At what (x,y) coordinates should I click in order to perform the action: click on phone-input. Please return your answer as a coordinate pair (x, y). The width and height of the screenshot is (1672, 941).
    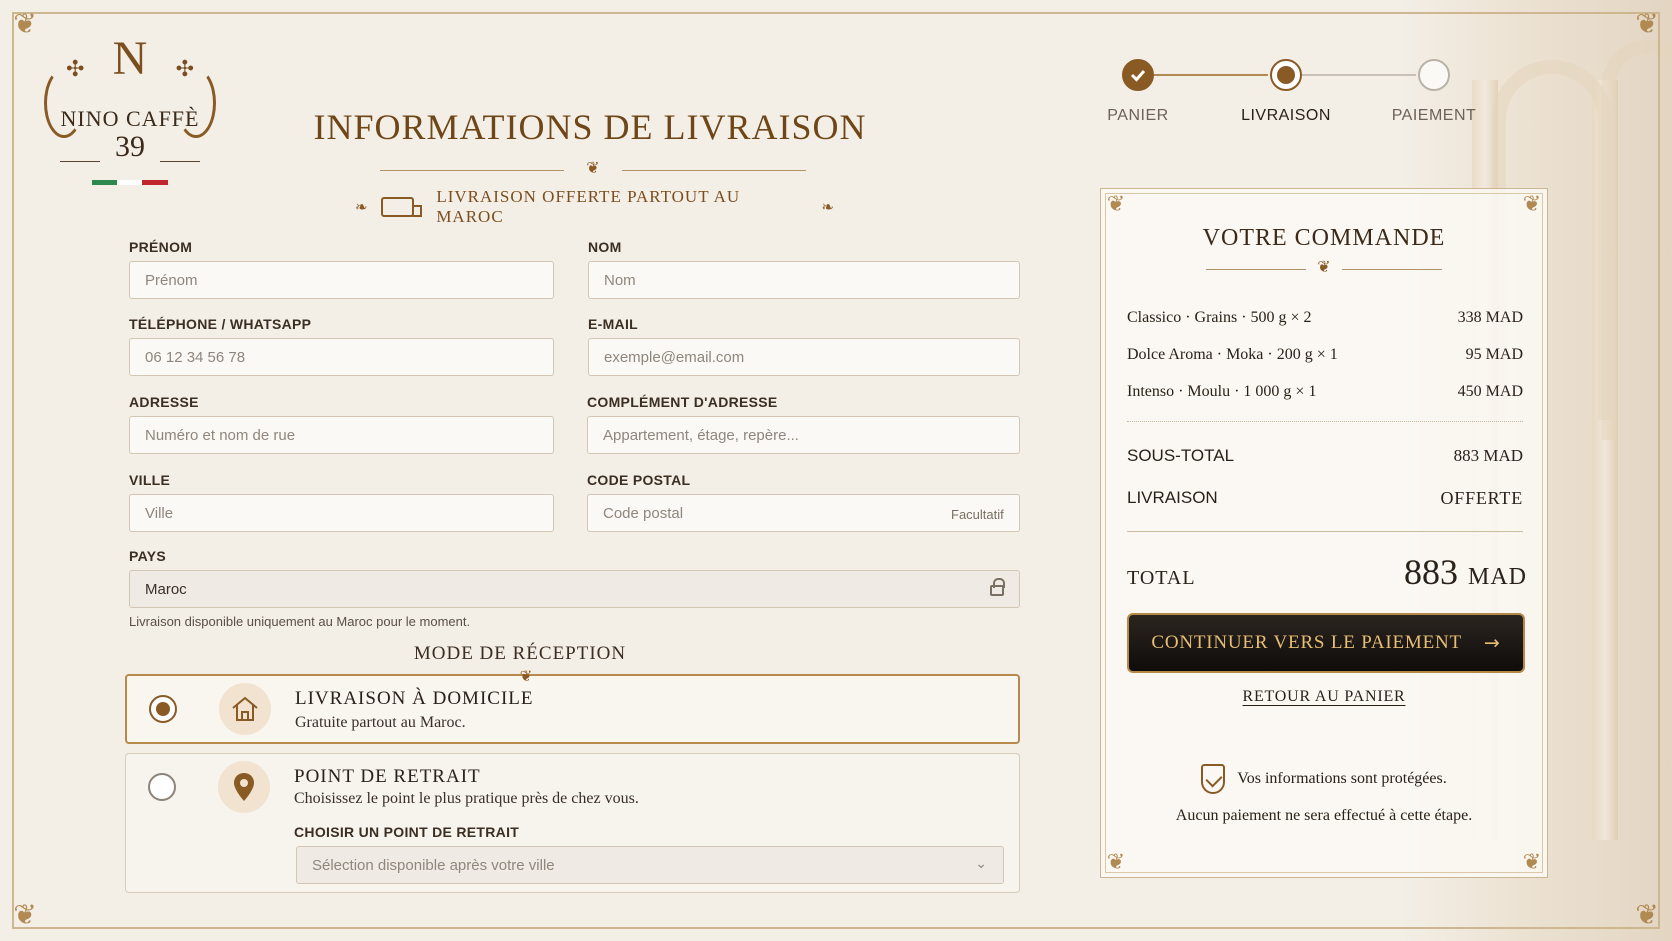
    Looking at the image, I should click on (341, 357).